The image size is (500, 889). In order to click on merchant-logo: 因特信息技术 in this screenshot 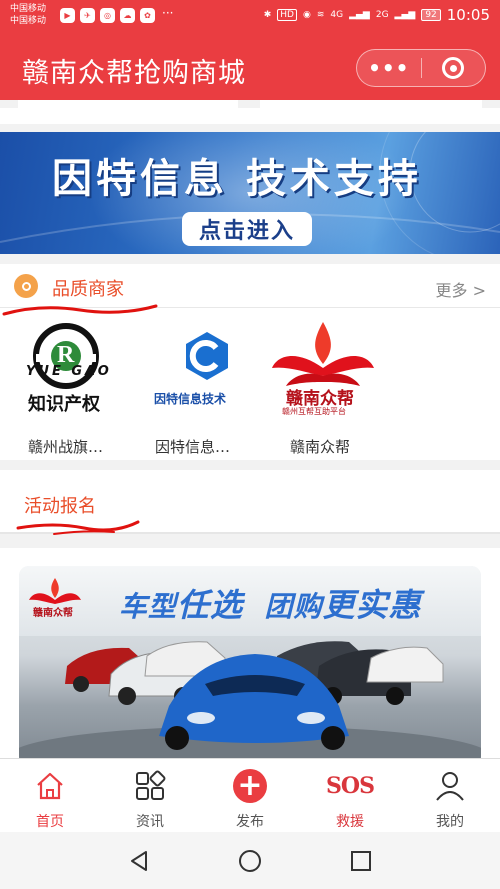, I will do `click(207, 375)`.